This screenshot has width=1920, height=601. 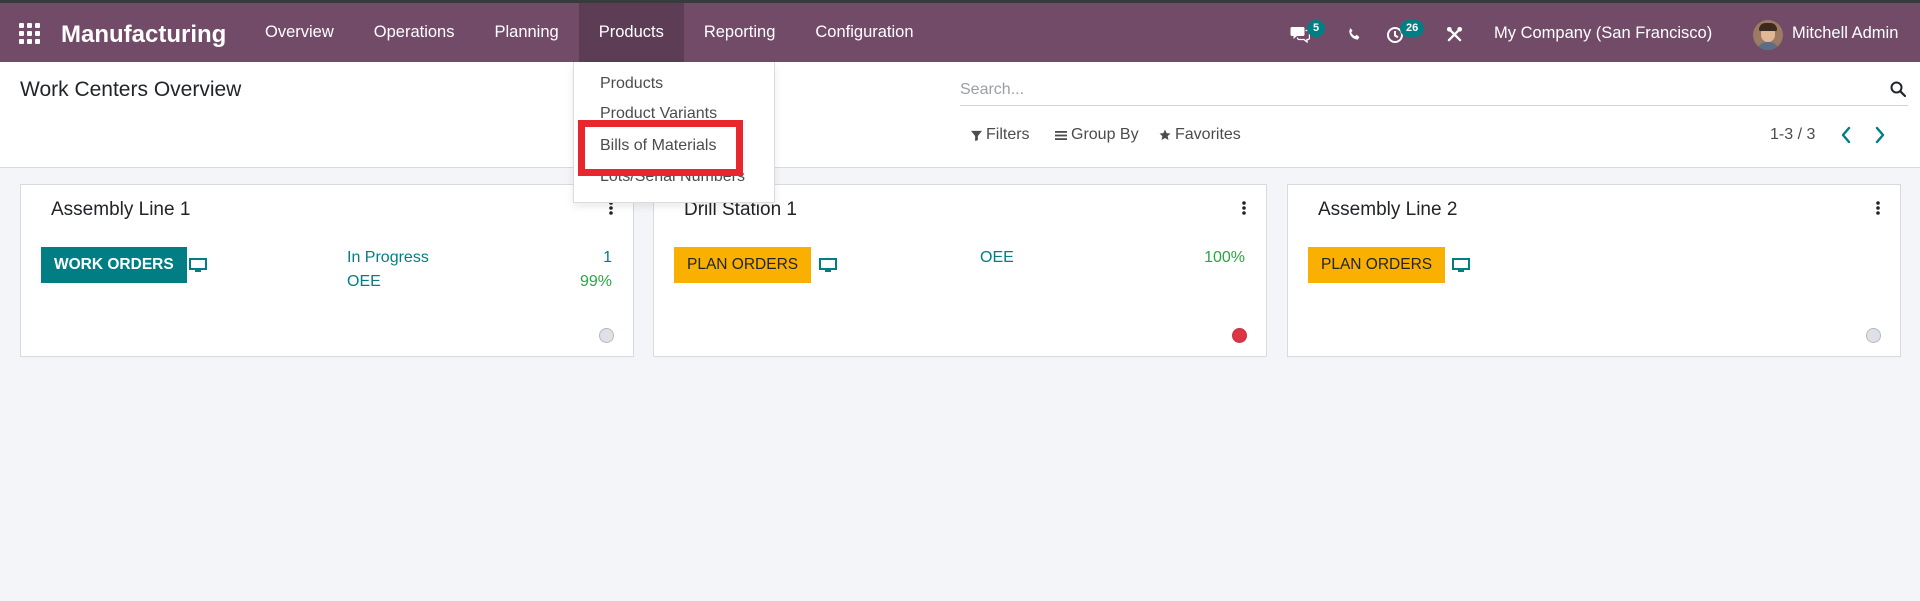 What do you see at coordinates (1354, 34) in the screenshot?
I see `phone-icon` at bounding box center [1354, 34].